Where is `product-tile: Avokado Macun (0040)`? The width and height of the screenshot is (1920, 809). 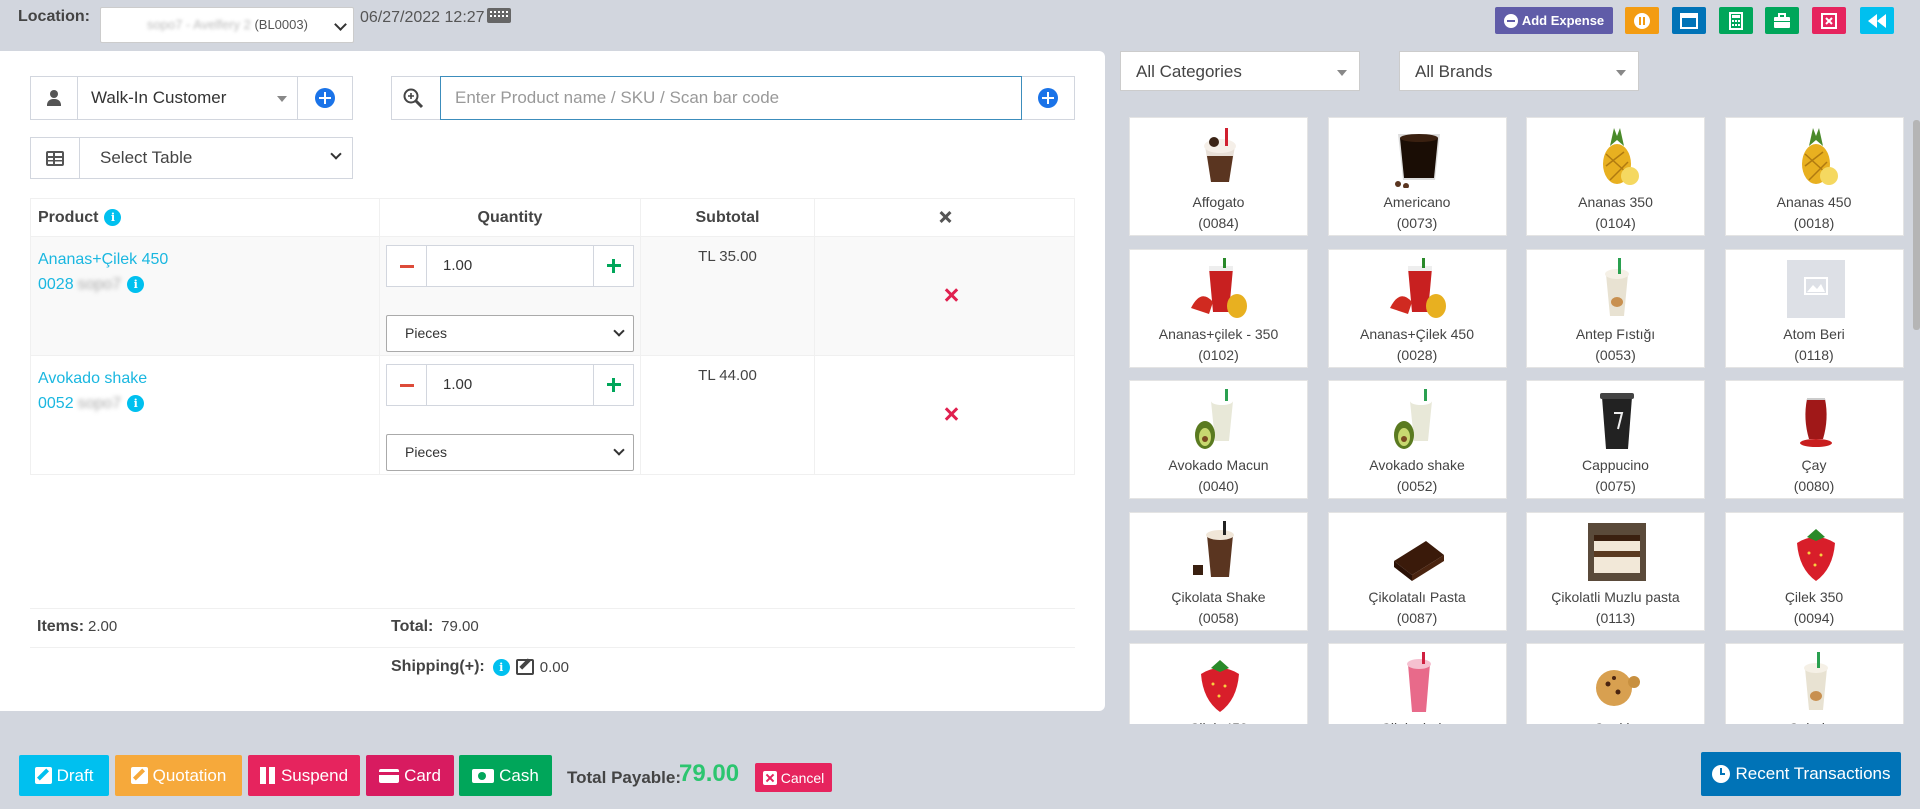
product-tile: Avokado Macun (0040) is located at coordinates (1218, 439).